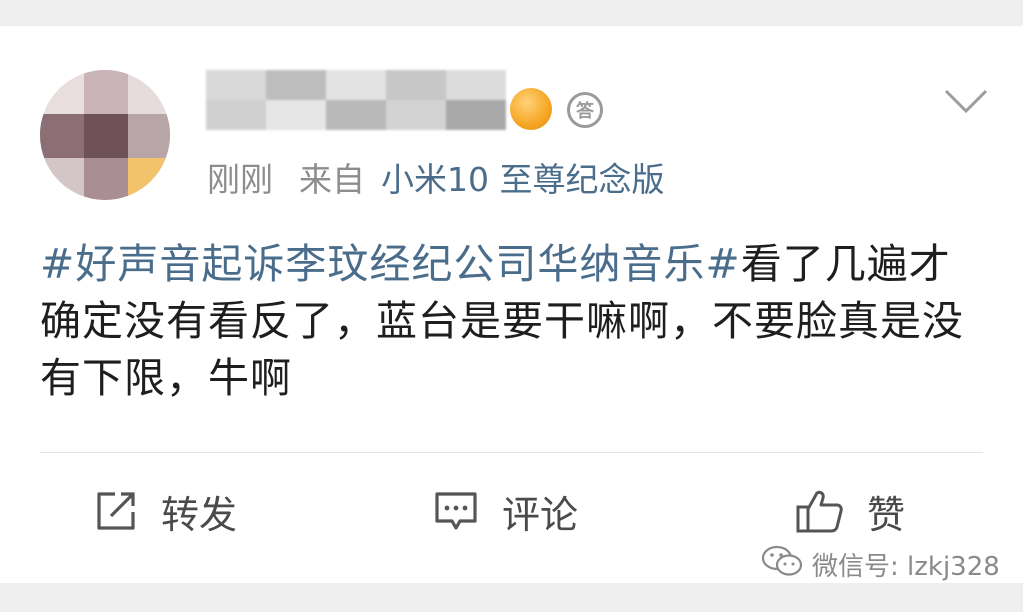  What do you see at coordinates (906, 566) in the screenshot?
I see `watermark-text: 微信号: lzkj328` at bounding box center [906, 566].